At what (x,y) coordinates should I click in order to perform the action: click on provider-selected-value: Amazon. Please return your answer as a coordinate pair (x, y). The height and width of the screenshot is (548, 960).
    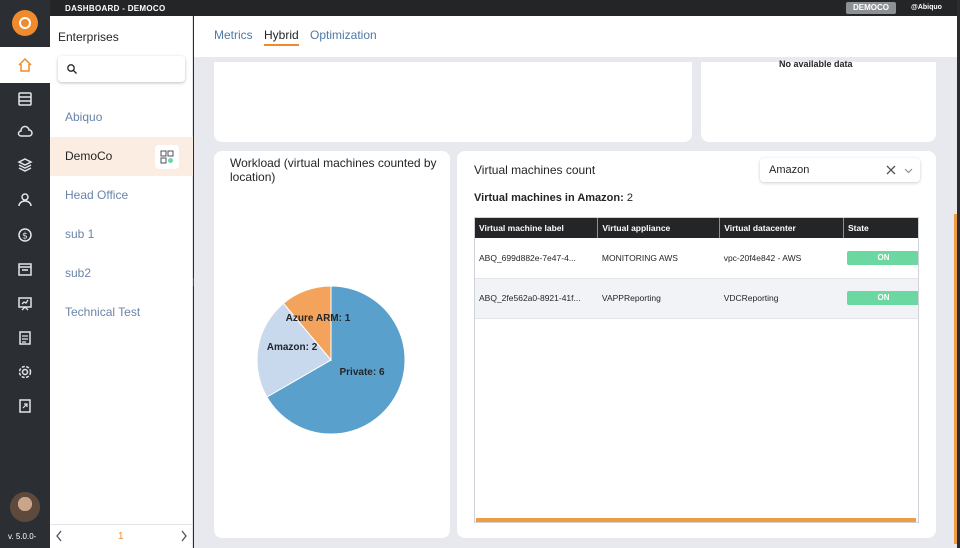
    Looking at the image, I should click on (789, 170).